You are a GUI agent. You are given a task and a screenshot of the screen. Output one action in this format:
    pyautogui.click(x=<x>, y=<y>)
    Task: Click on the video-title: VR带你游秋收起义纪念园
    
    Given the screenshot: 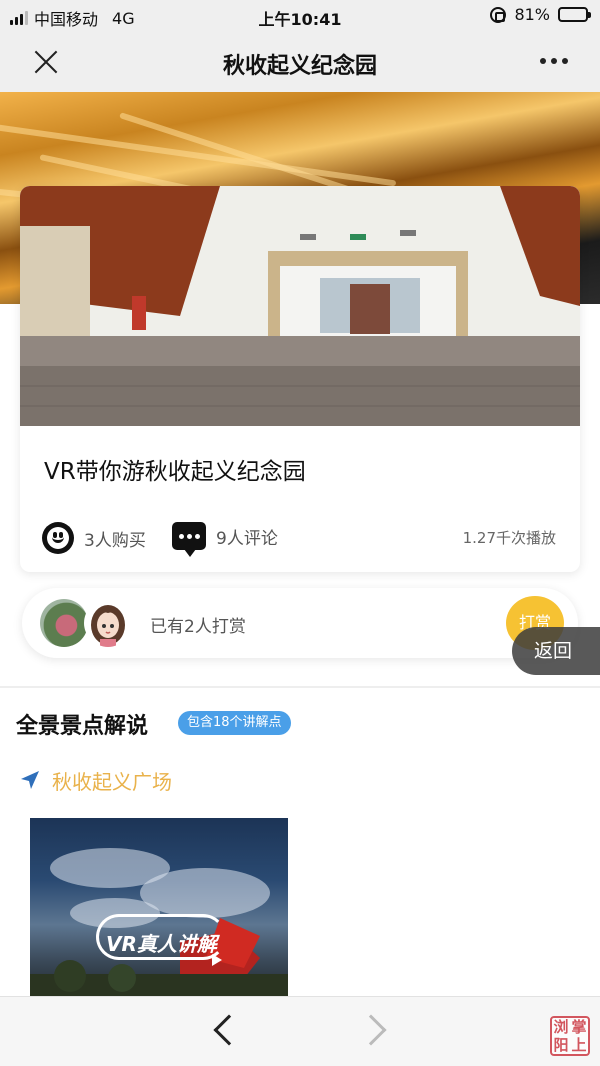 What is the action you would take?
    pyautogui.click(x=175, y=469)
    